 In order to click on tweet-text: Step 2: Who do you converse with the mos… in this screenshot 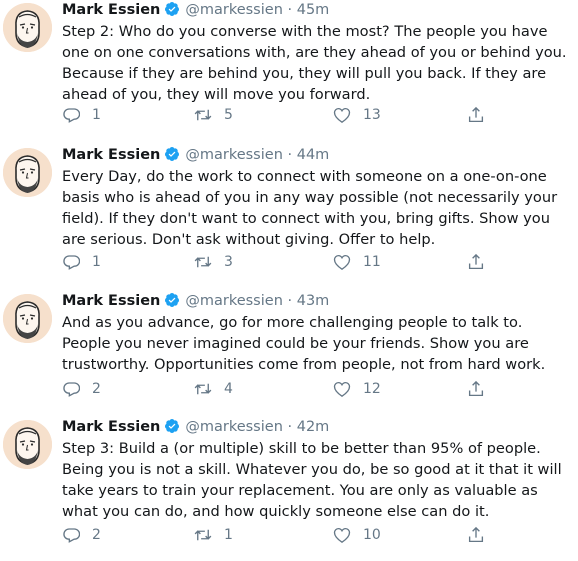, I will do `click(314, 63)`.